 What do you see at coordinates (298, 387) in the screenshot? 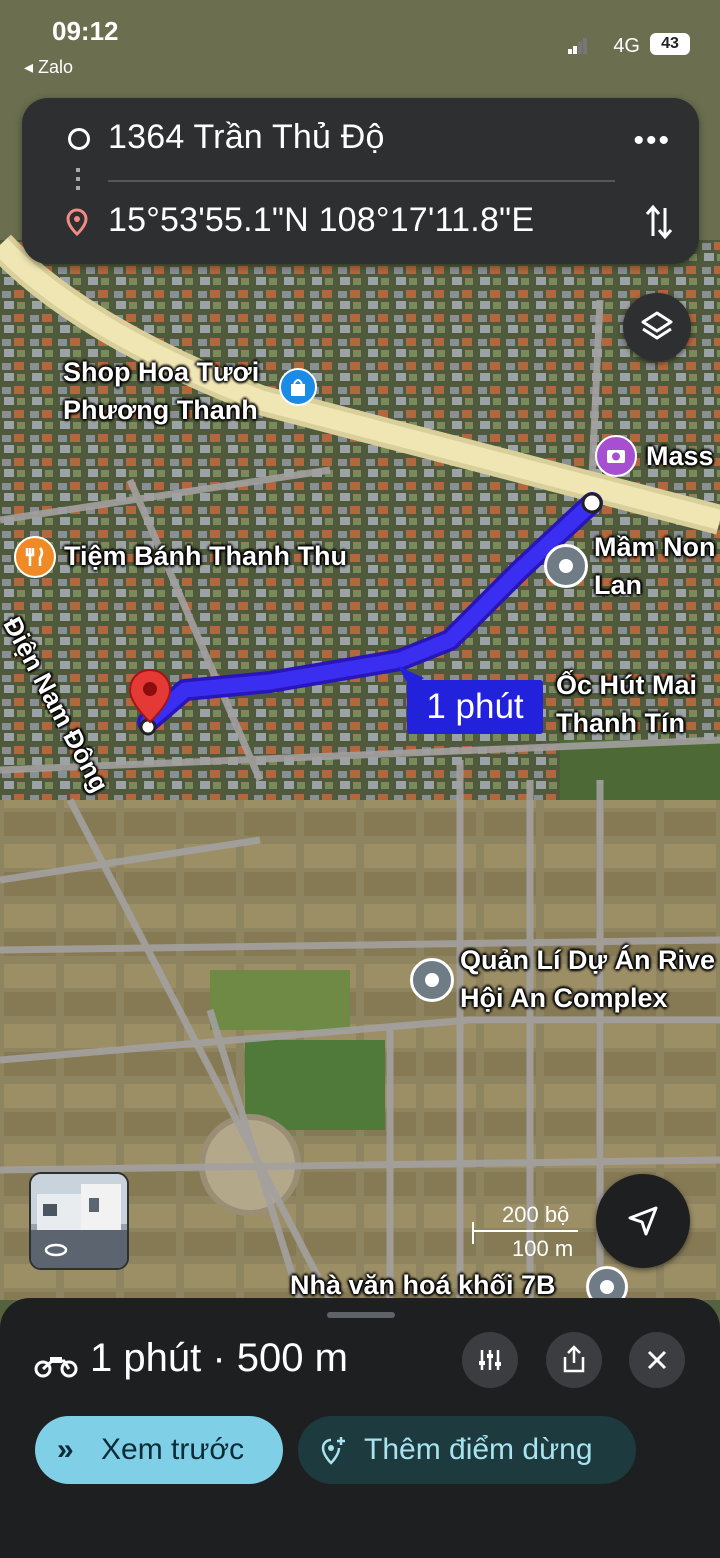
I see `shopping-bag-icon` at bounding box center [298, 387].